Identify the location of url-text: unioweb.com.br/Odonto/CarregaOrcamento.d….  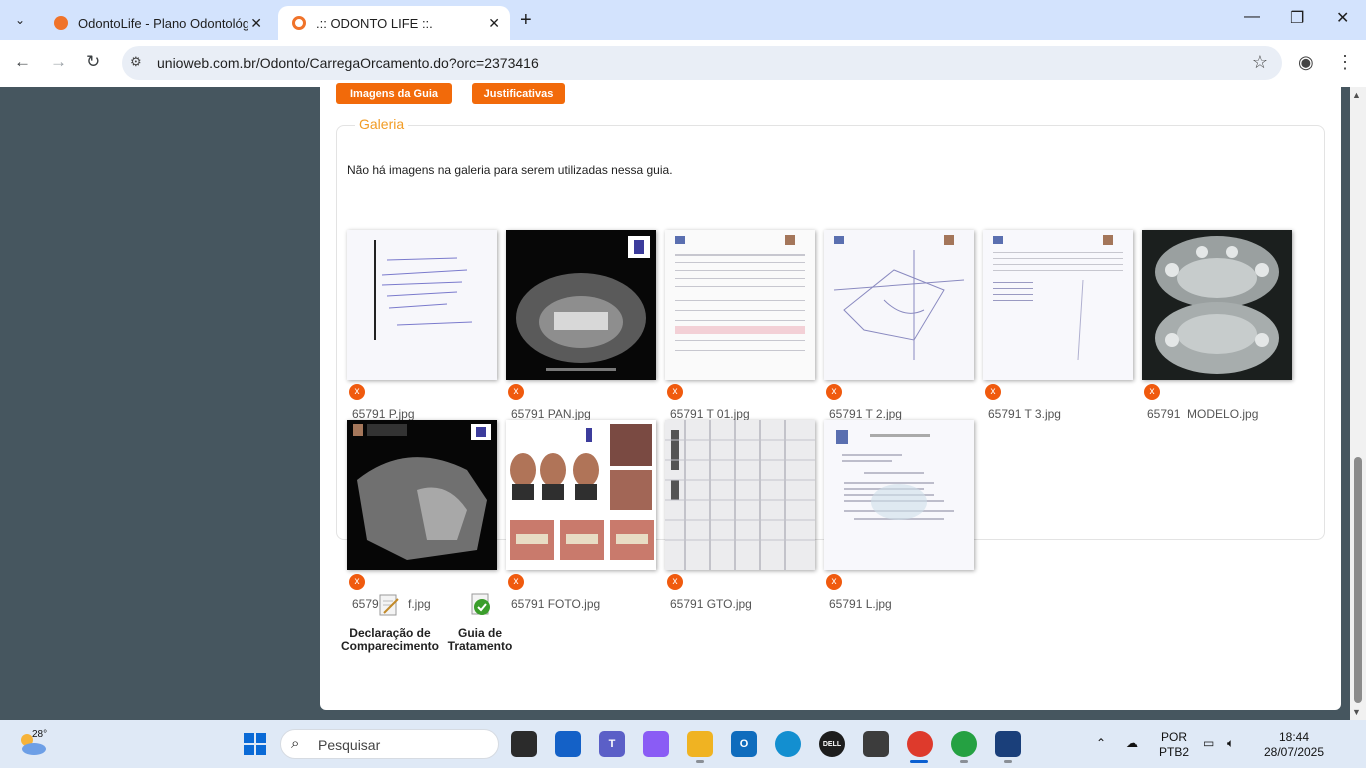
(348, 63).